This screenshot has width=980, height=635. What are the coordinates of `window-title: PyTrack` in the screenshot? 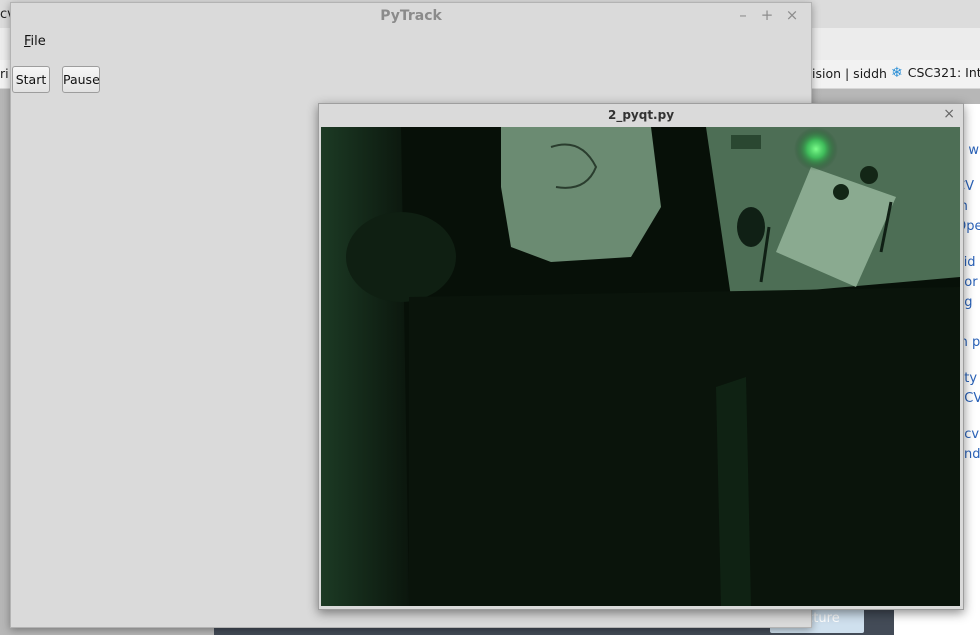 It's located at (411, 16).